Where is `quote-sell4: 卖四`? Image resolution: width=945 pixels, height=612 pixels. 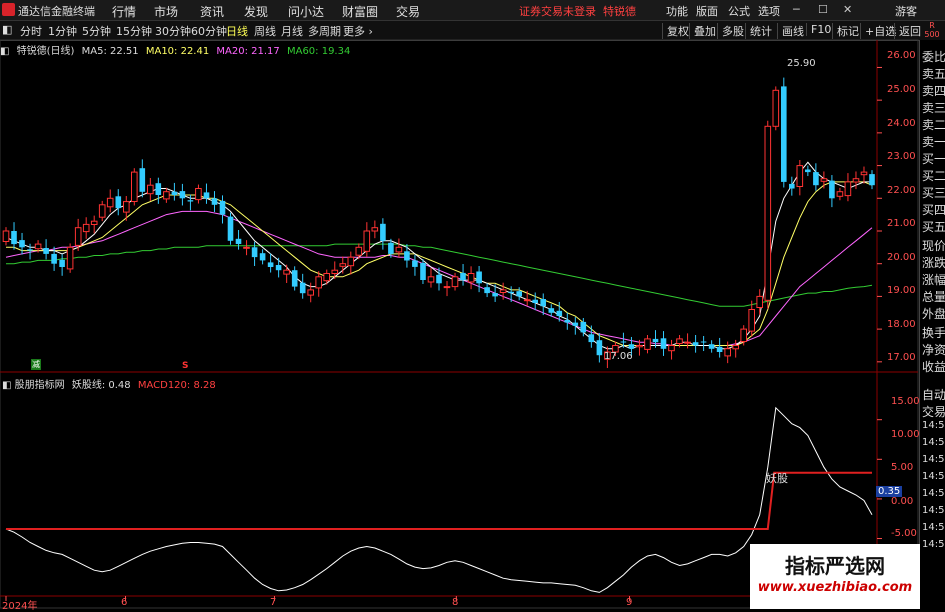 quote-sell4: 卖四 is located at coordinates (933, 91).